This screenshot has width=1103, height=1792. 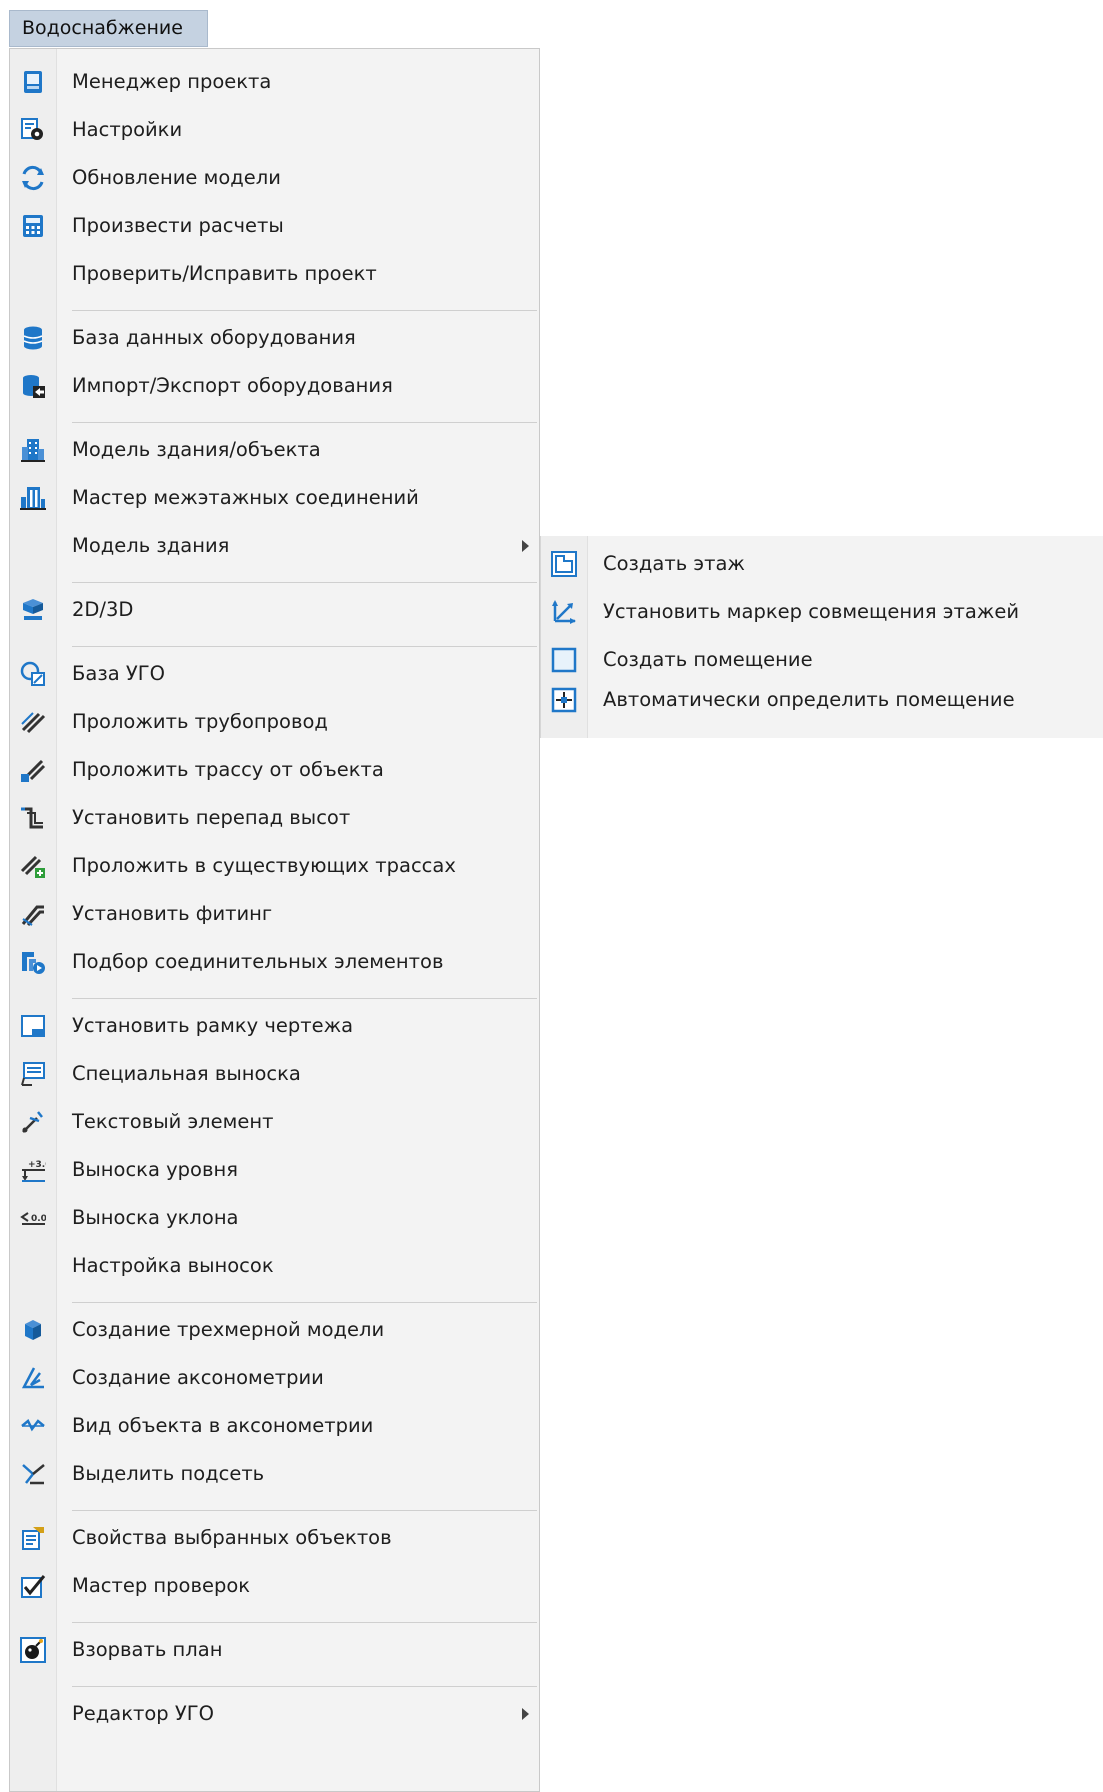 What do you see at coordinates (274, 1650) in the screenshot?
I see `menu-item-explode-plan: Взорвать план` at bounding box center [274, 1650].